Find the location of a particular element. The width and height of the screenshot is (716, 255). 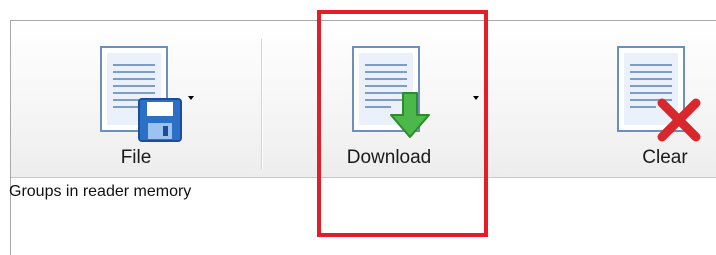

file-dropdown-arrow-icon is located at coordinates (191, 98).